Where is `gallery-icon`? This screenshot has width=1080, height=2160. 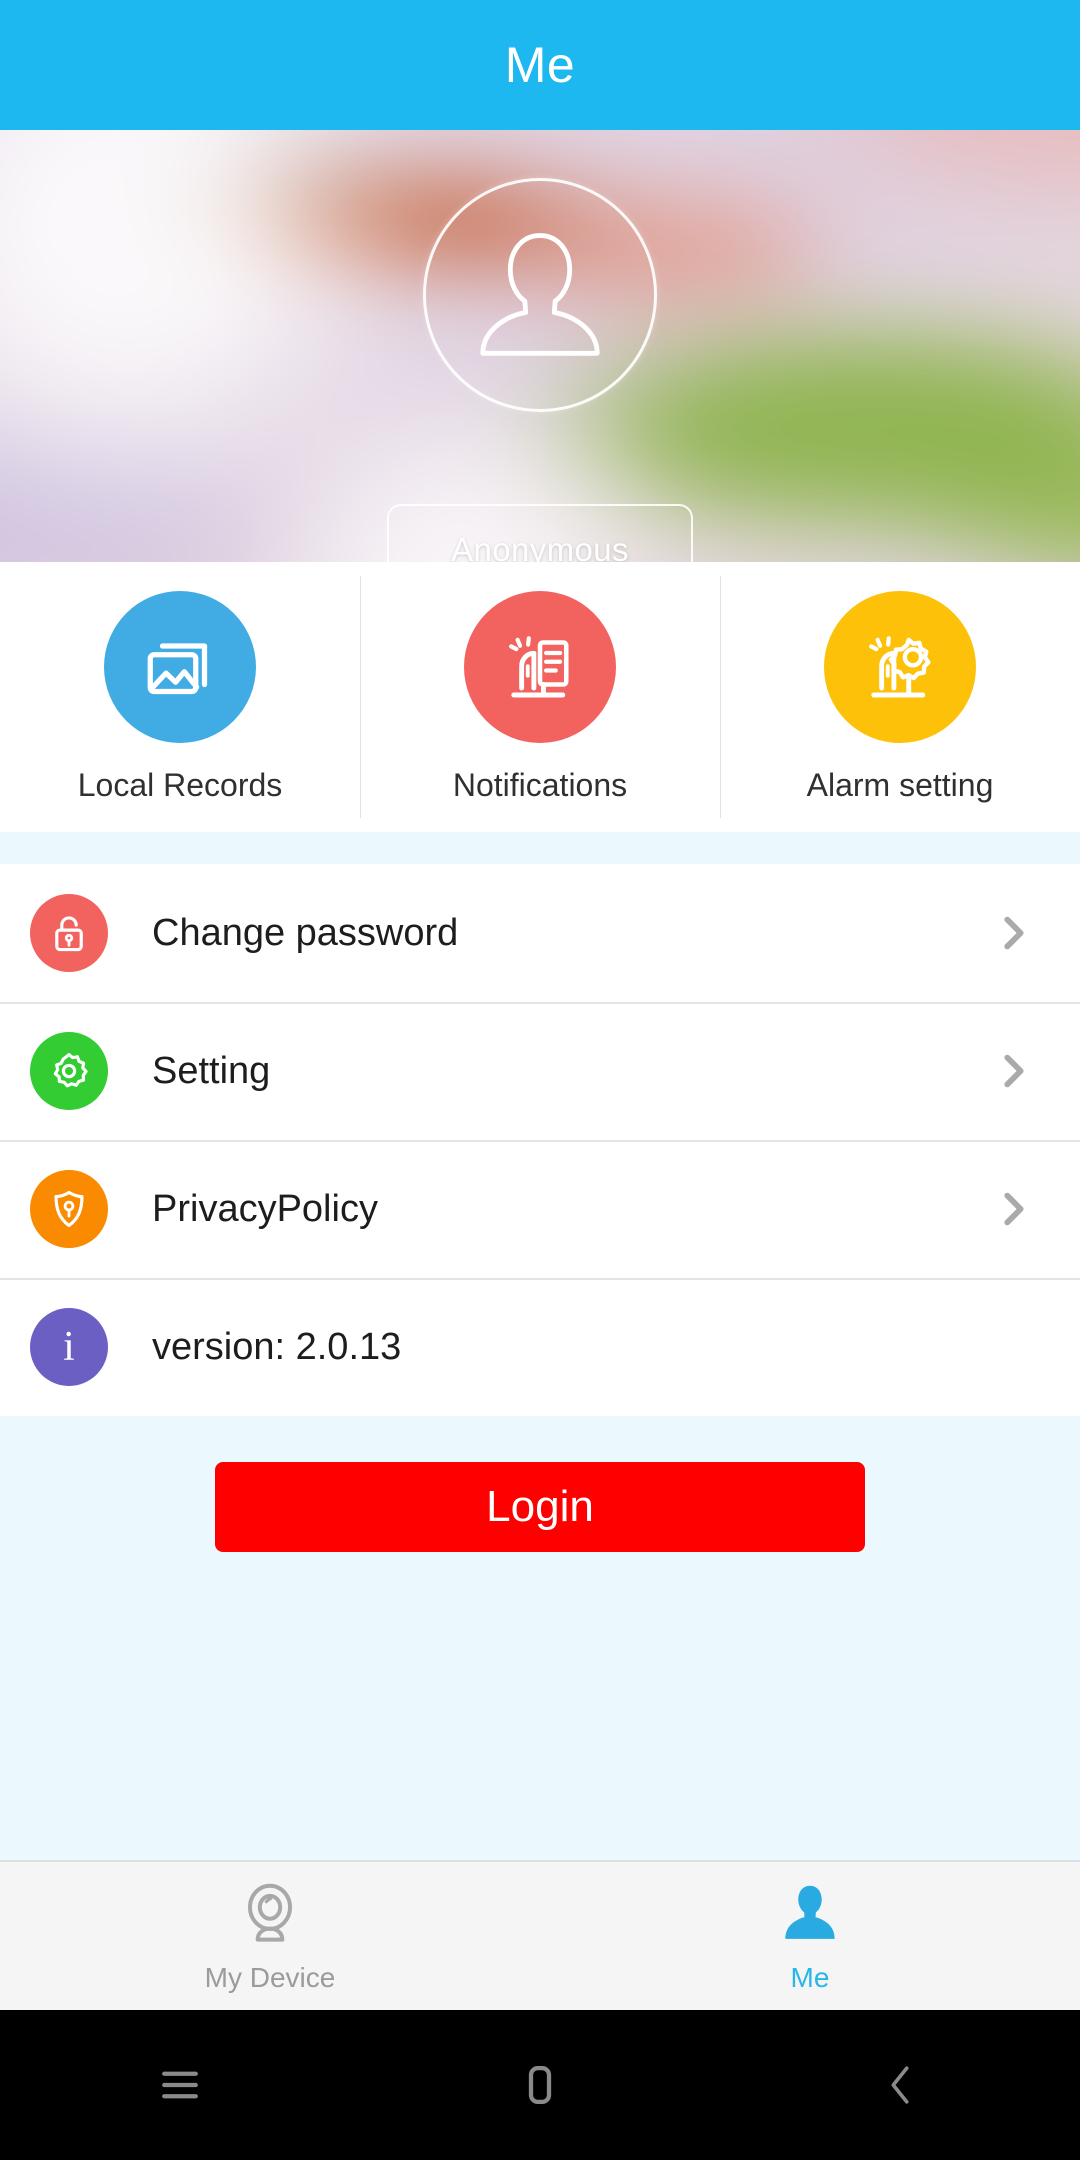 gallery-icon is located at coordinates (177, 668).